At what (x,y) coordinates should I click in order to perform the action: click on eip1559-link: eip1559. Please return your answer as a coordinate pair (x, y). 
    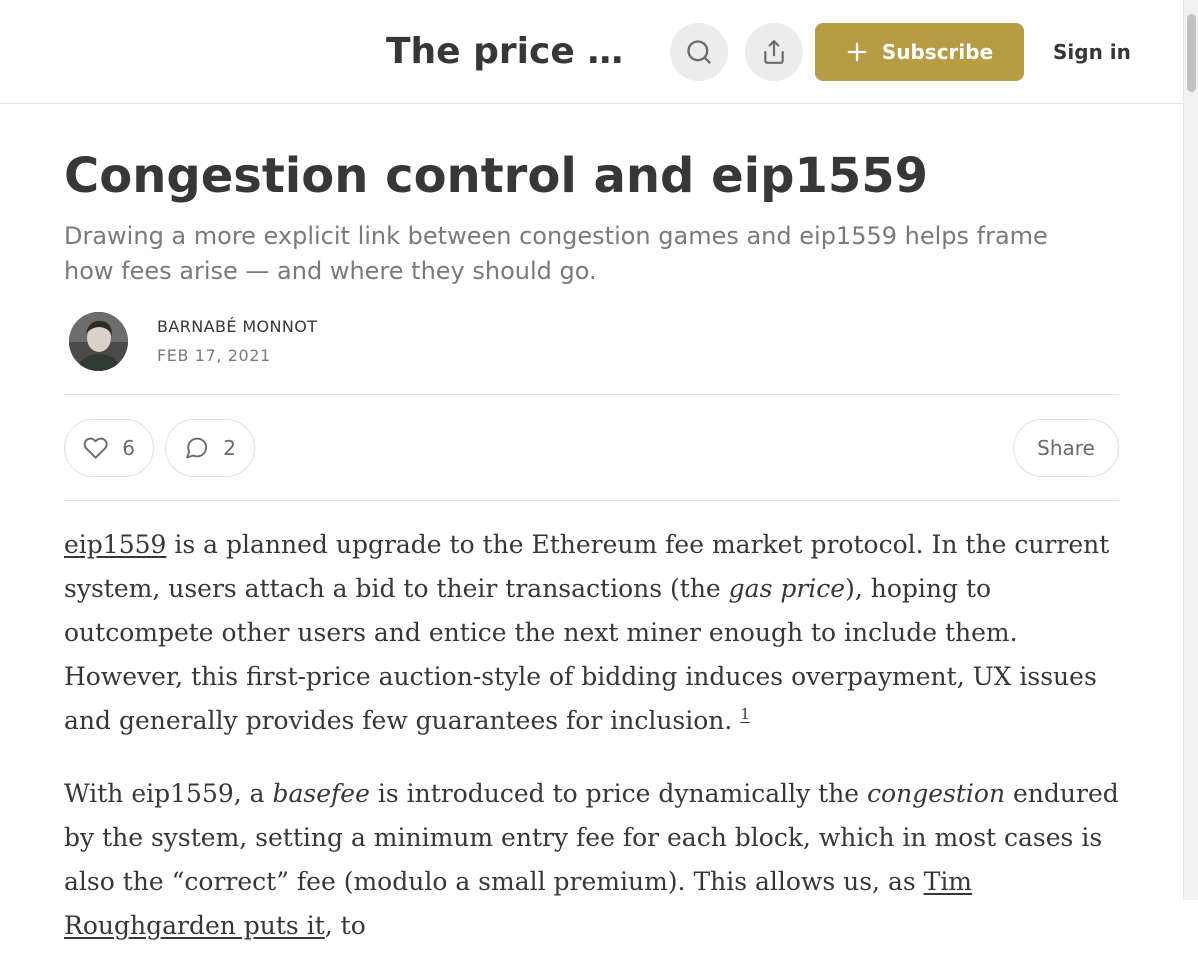
    Looking at the image, I should click on (115, 544).